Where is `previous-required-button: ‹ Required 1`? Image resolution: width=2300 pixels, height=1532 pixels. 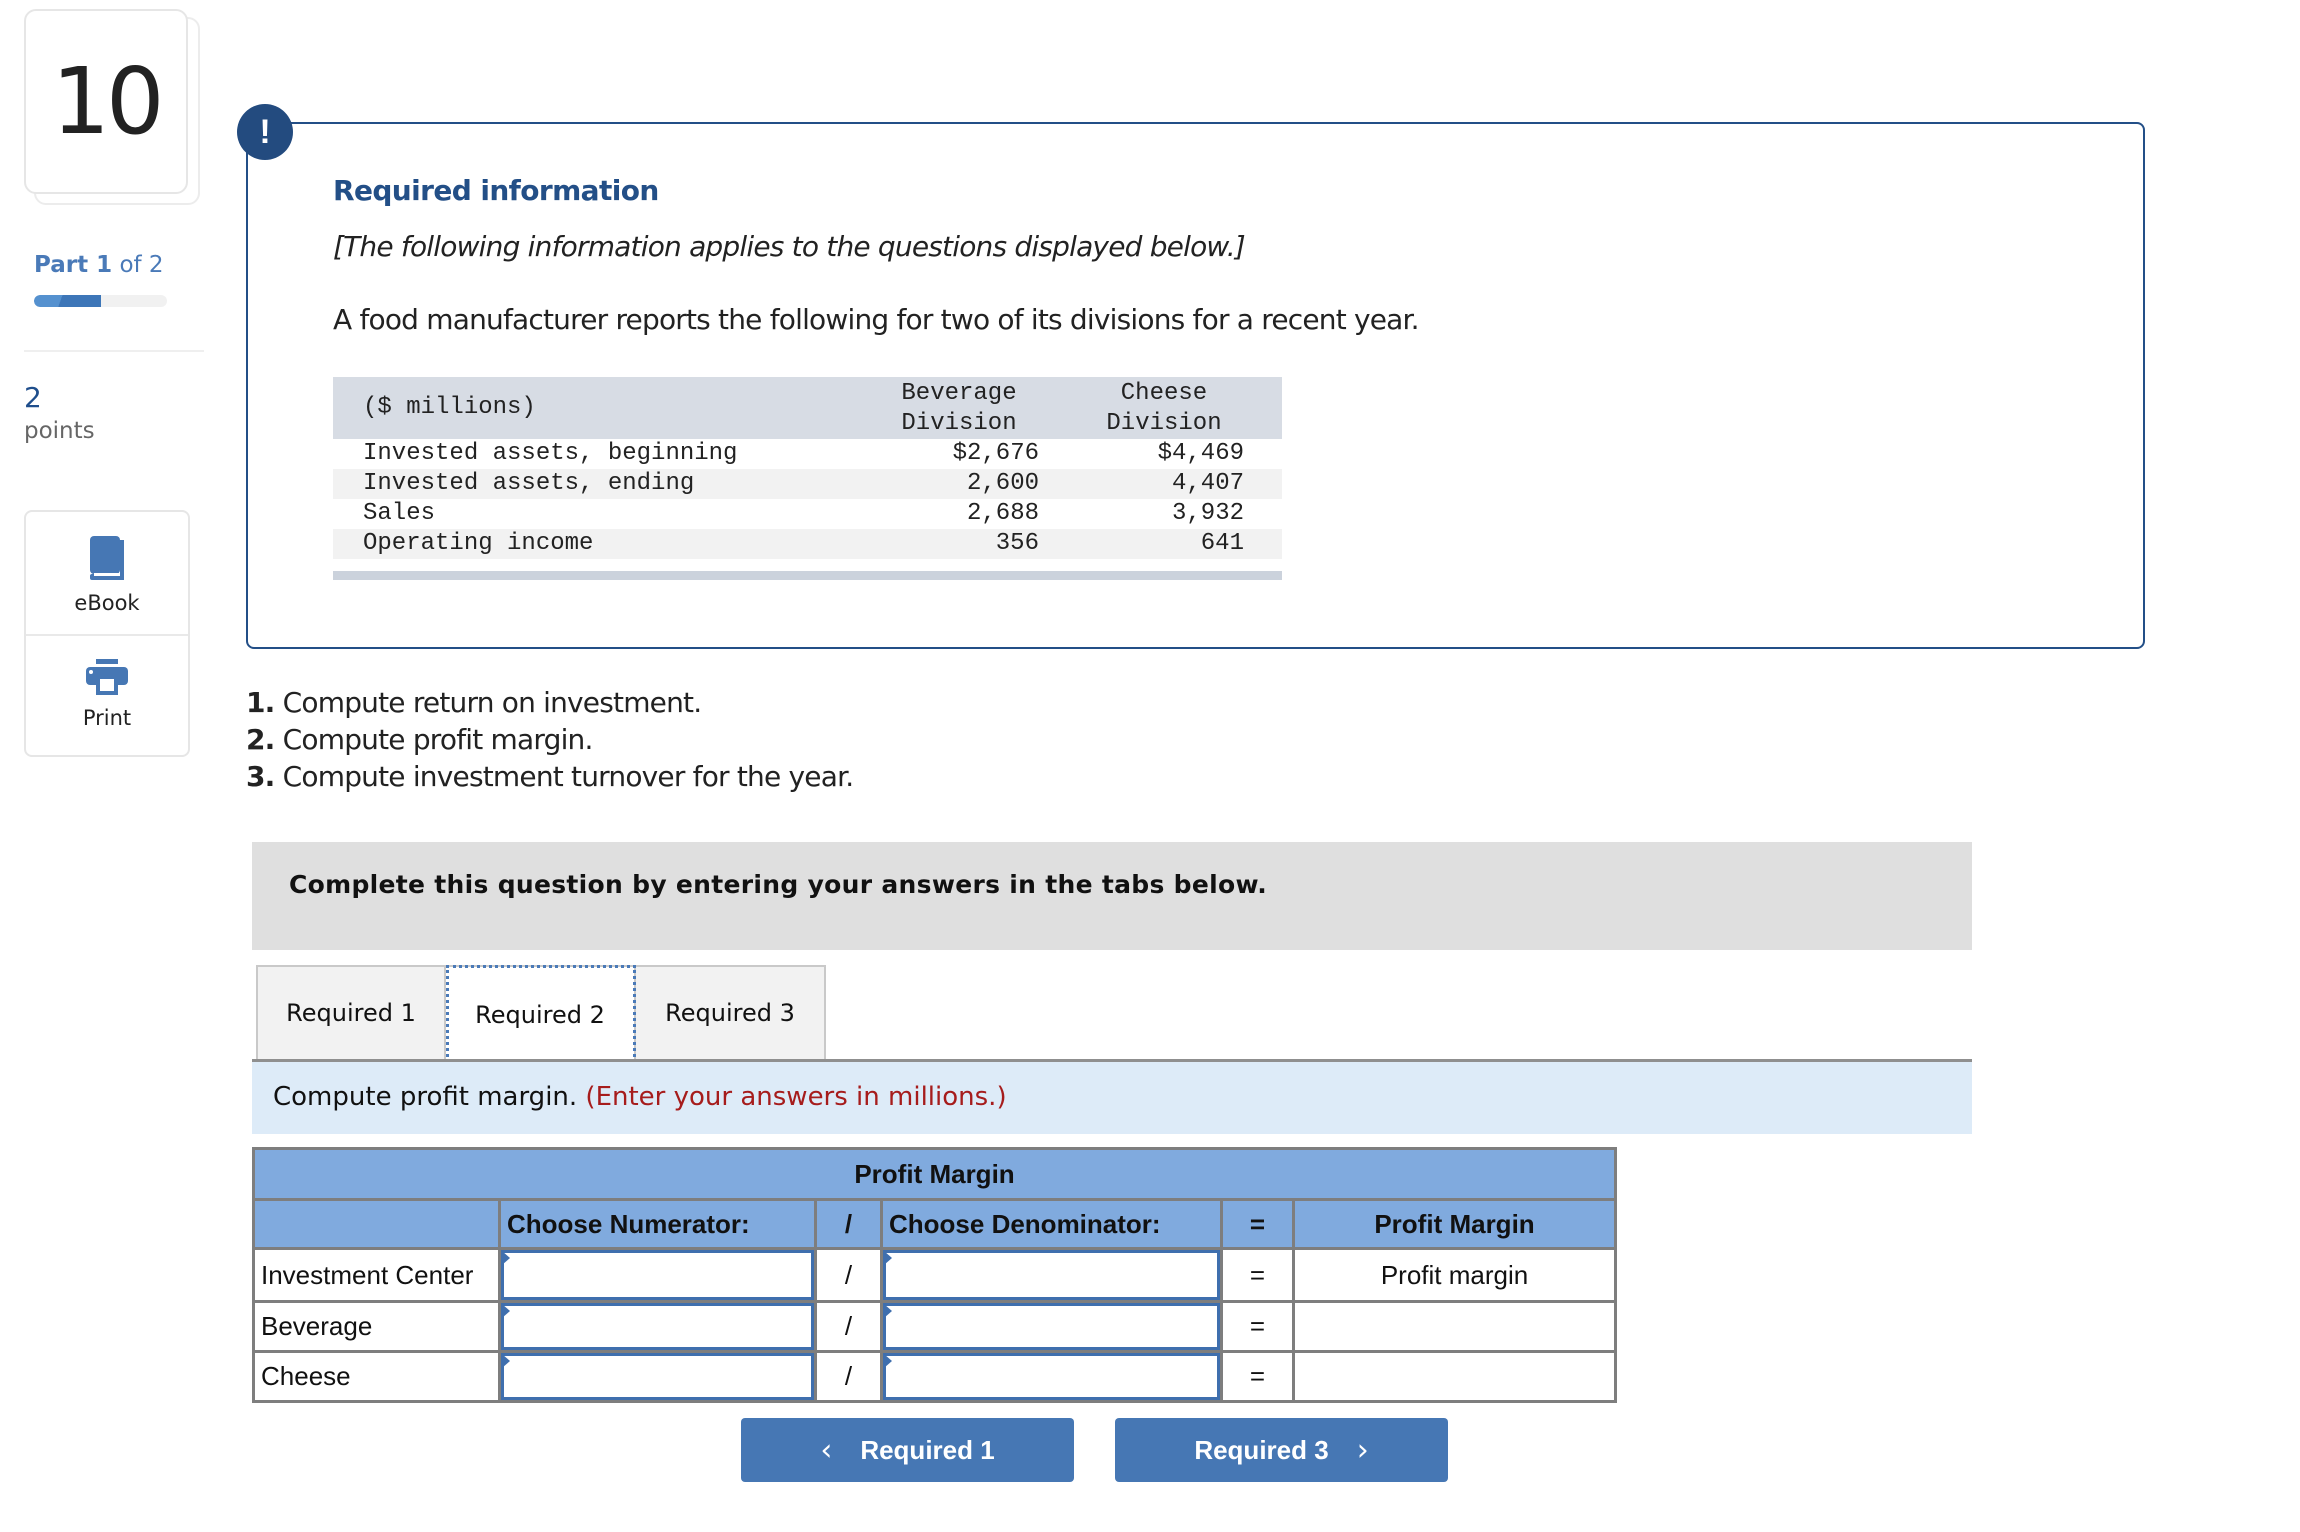
previous-required-button: ‹ Required 1 is located at coordinates (907, 1450).